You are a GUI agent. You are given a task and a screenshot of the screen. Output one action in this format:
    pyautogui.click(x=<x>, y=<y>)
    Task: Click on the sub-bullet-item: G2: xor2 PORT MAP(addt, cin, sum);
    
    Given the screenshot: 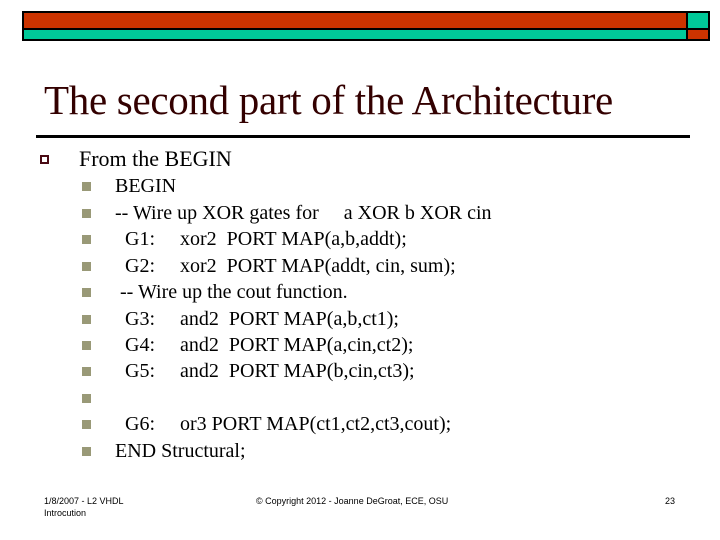 What is the action you would take?
    pyautogui.click(x=269, y=266)
    